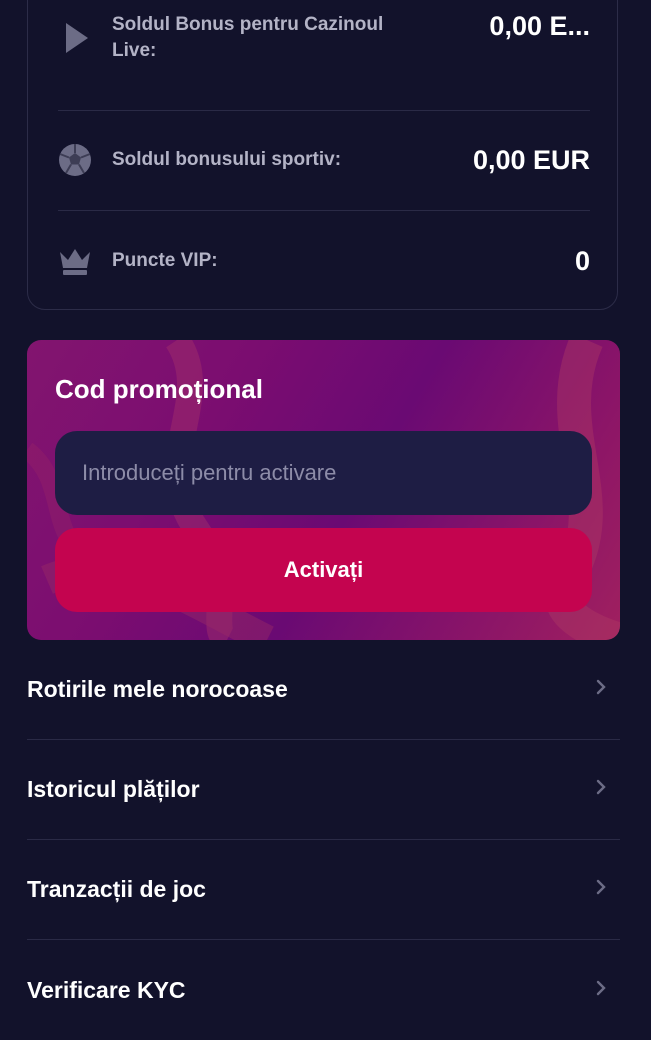 Image resolution: width=651 pixels, height=1040 pixels. What do you see at coordinates (106, 989) in the screenshot?
I see `menu-item-label: Verificare KYC` at bounding box center [106, 989].